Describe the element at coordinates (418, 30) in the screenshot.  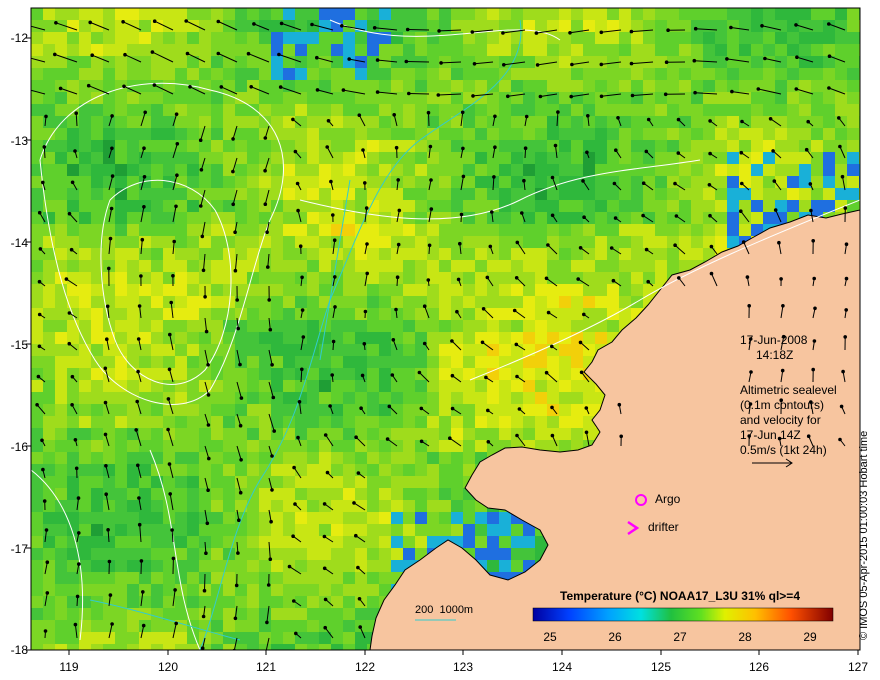
I see `velocity-arrow` at that location.